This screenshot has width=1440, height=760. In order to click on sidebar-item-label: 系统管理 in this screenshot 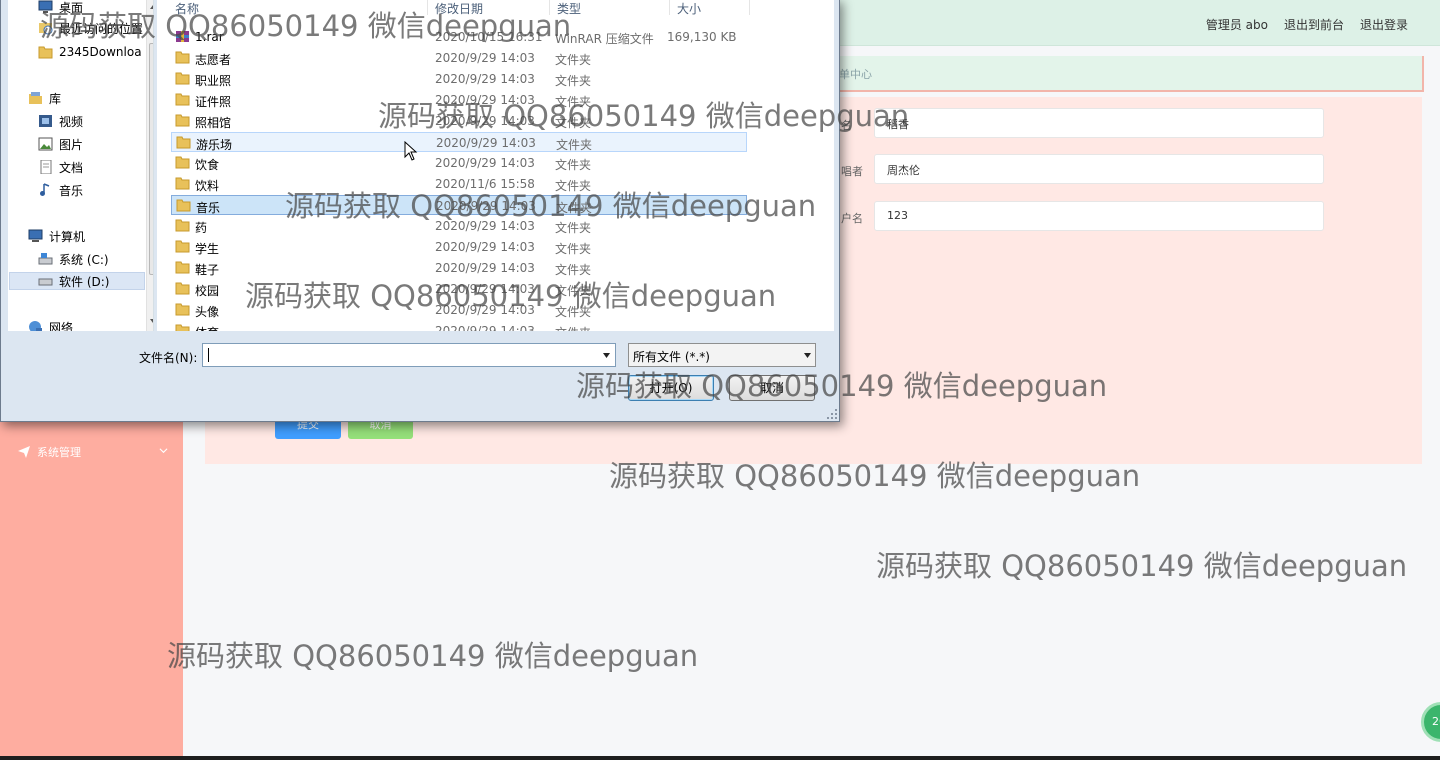, I will do `click(59, 452)`.